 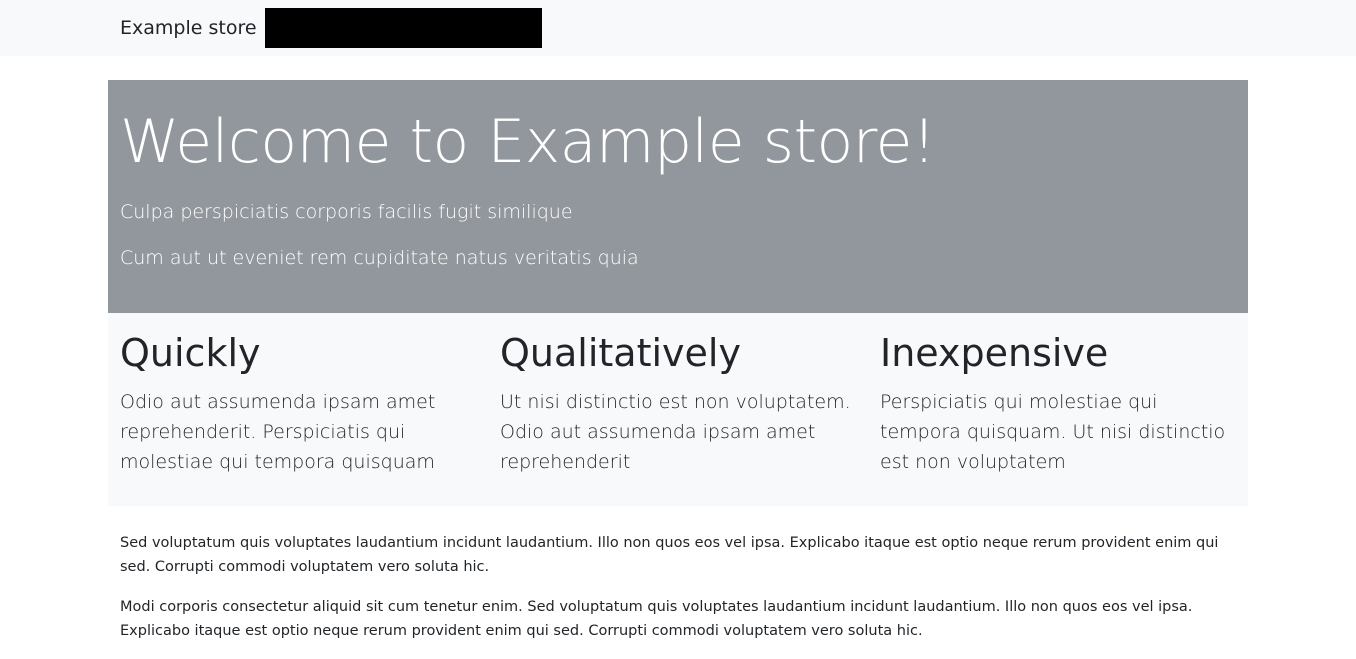 What do you see at coordinates (528, 142) in the screenshot?
I see `hero-title: Welcome to Example store!` at bounding box center [528, 142].